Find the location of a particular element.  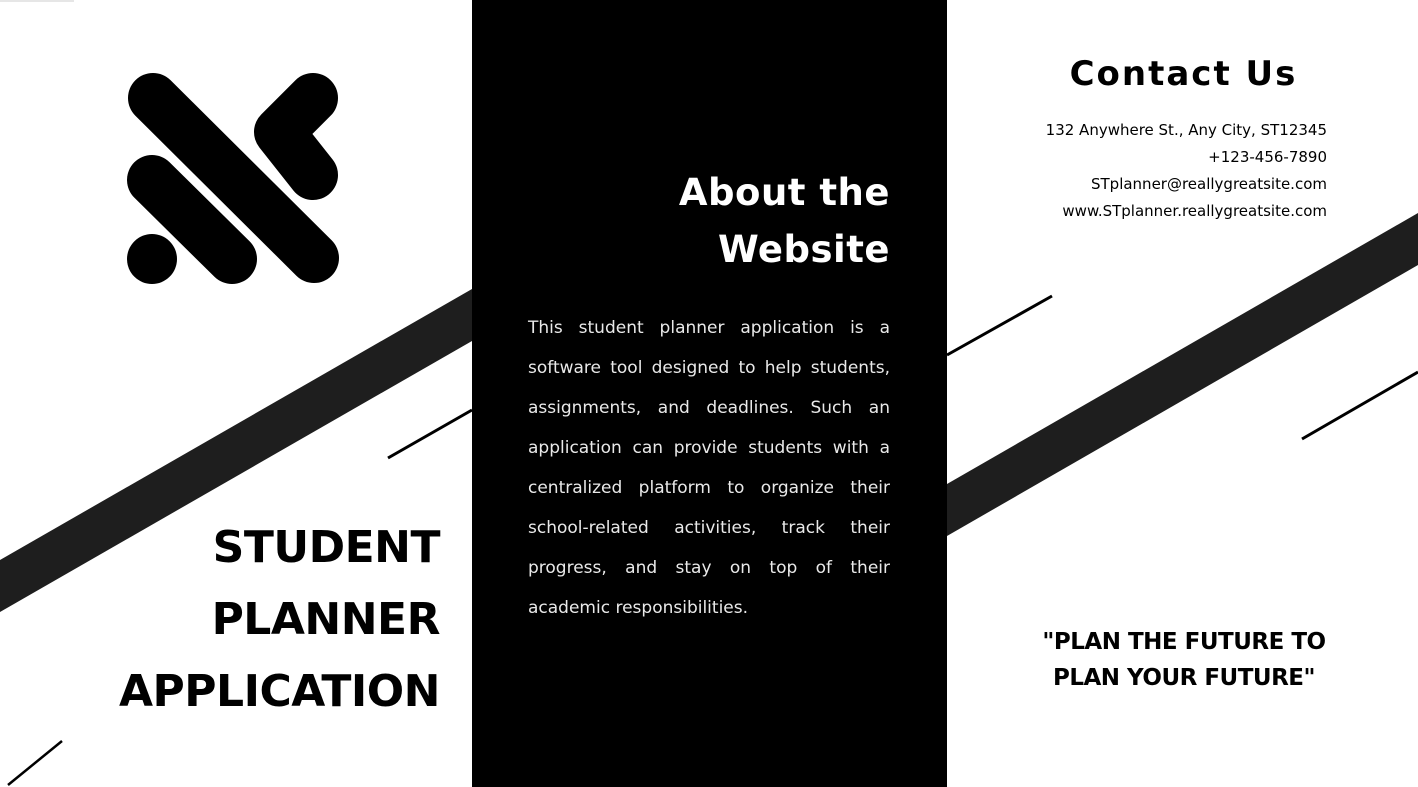

left-thin-line-upper is located at coordinates (430, 434).